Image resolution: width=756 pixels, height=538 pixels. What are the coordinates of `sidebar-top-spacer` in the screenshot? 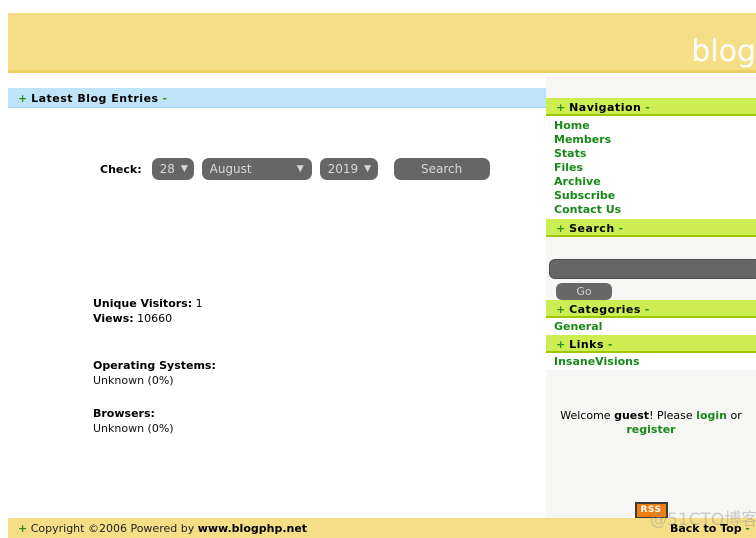 It's located at (651, 87).